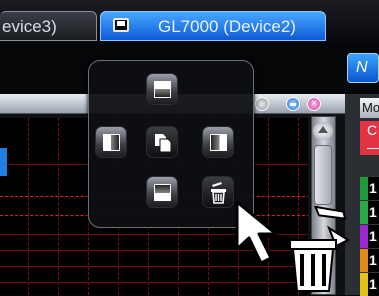 This screenshot has width=379, height=296. I want to click on split-top-button, so click(162, 89).